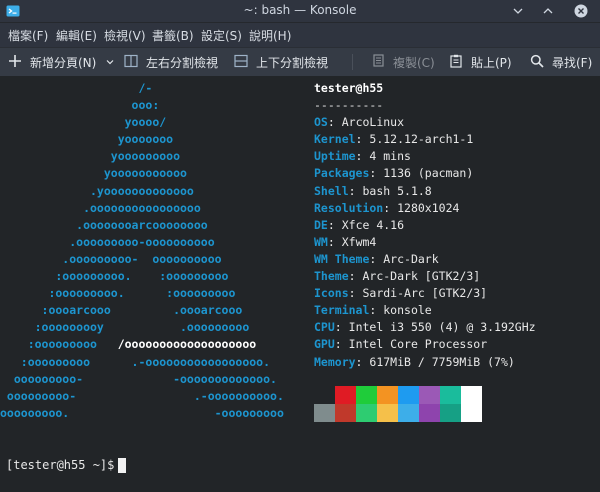 The height and width of the screenshot is (492, 600). What do you see at coordinates (60, 465) in the screenshot?
I see `prompt-text: [tester@h55 ~]$` at bounding box center [60, 465].